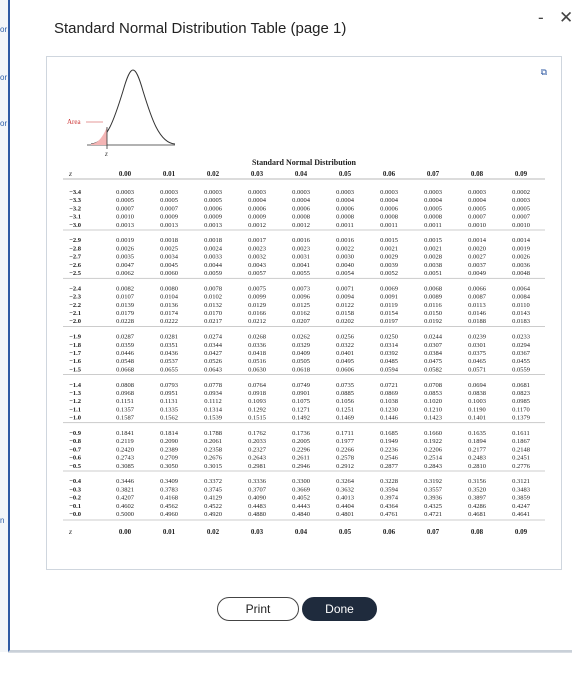  Describe the element at coordinates (389, 418) in the screenshot. I see `probability-cell: 0.1446` at that location.